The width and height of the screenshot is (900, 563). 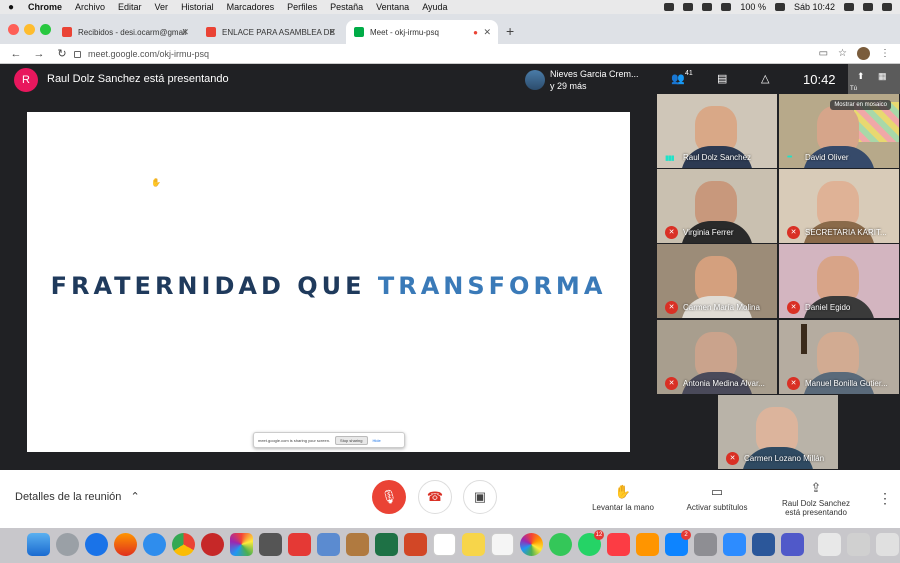 What do you see at coordinates (887, 7) in the screenshot?
I see `notification-center-icon` at bounding box center [887, 7].